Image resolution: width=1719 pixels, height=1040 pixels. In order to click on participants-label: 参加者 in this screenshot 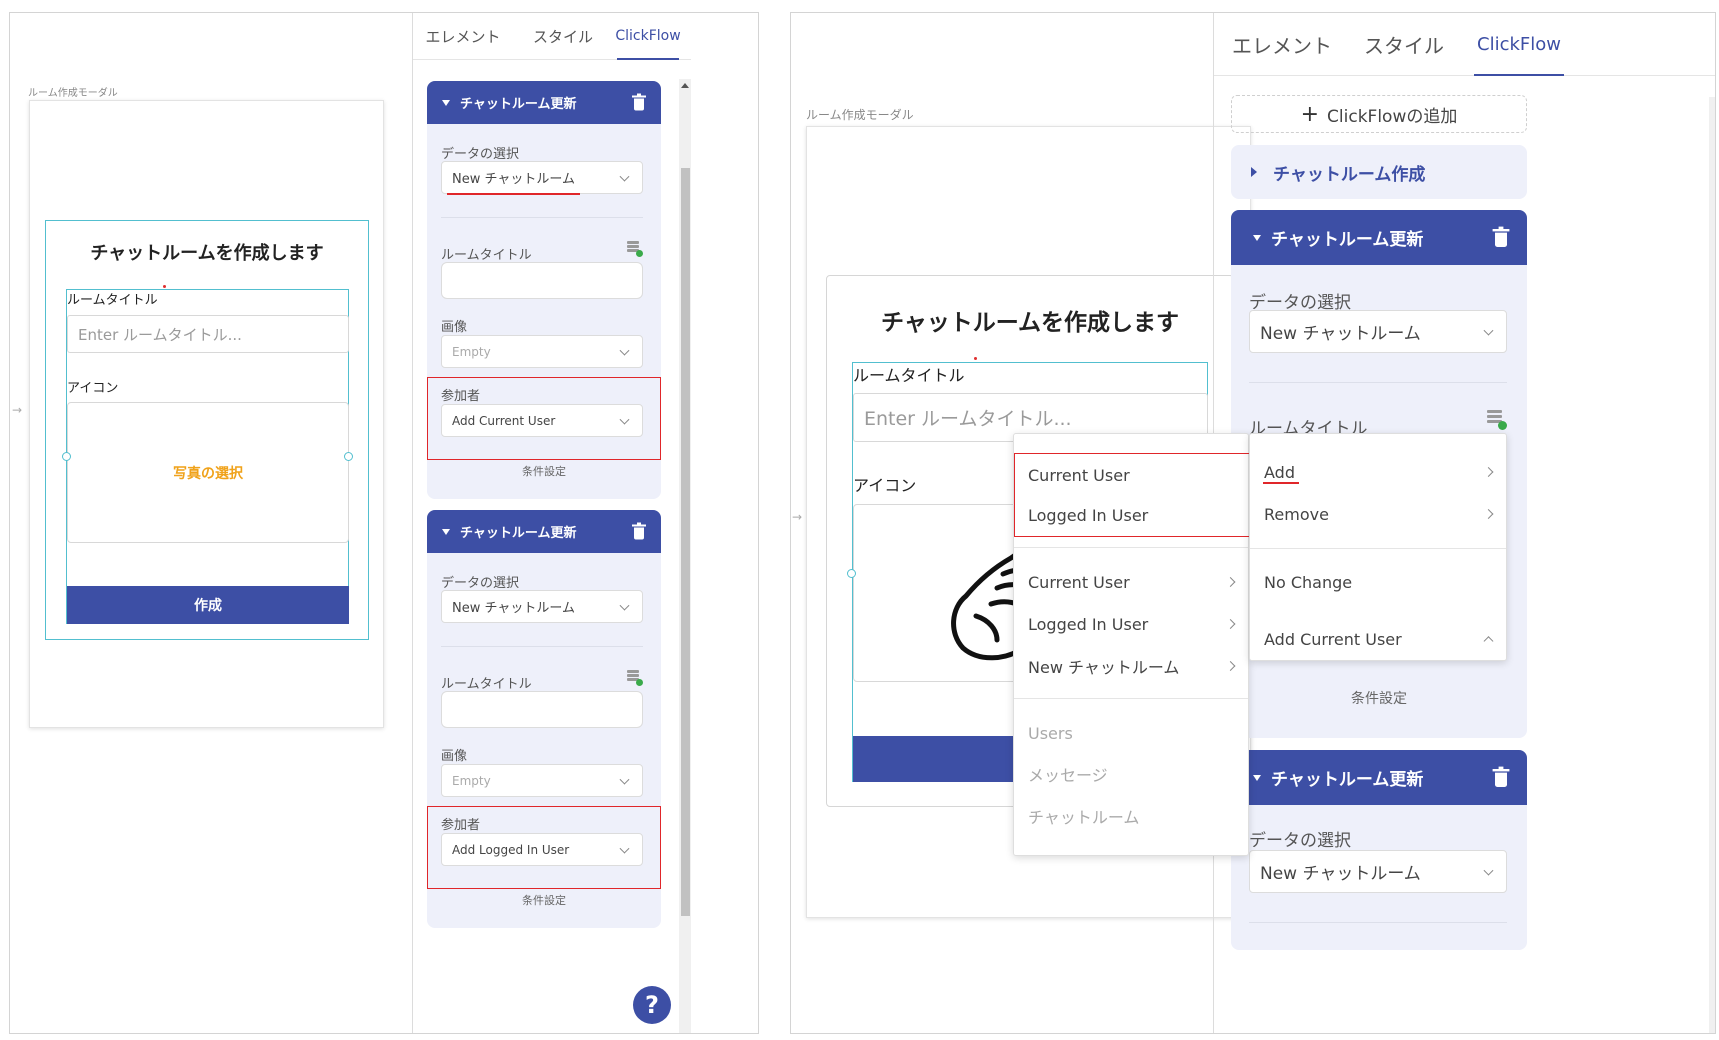, I will do `click(461, 825)`.